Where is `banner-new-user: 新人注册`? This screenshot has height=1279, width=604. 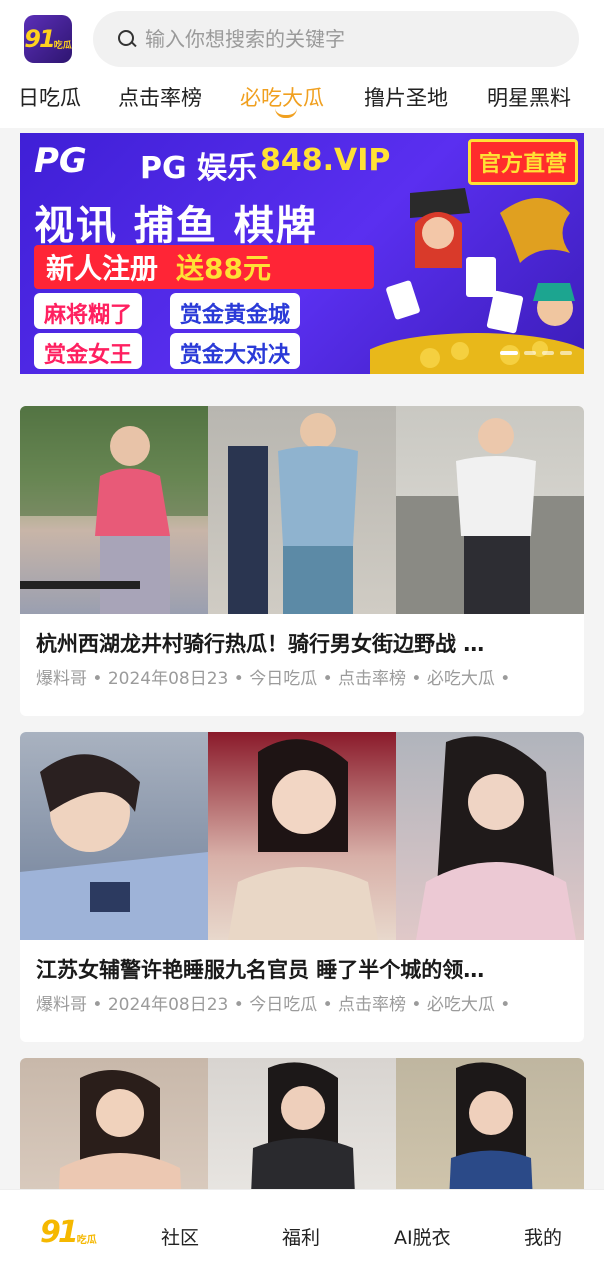
banner-new-user: 新人注册 is located at coordinates (102, 268).